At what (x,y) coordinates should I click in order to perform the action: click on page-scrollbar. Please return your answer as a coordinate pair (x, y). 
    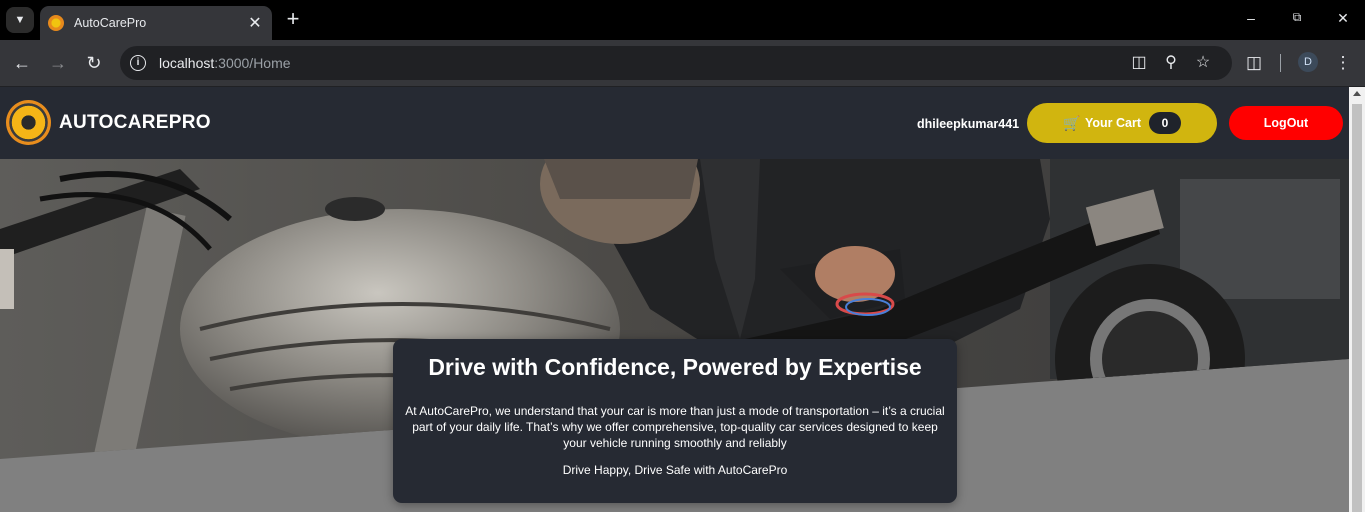
    Looking at the image, I should click on (1357, 299).